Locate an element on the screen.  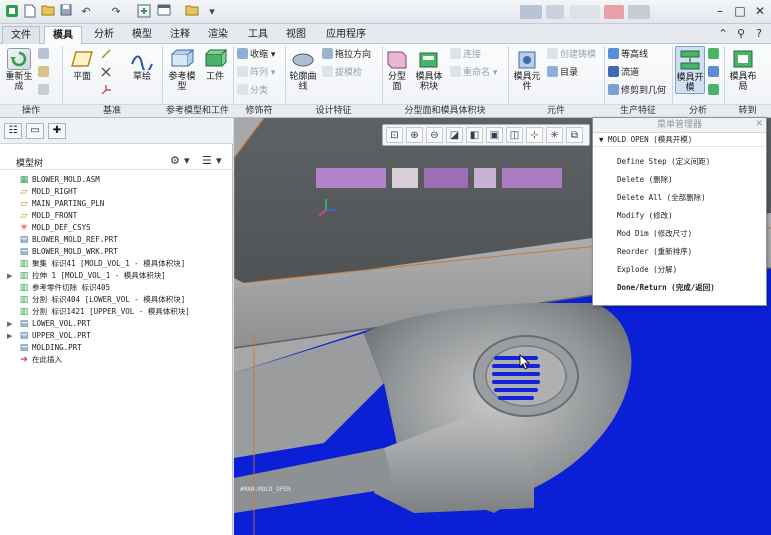
folder-dropdown-icon is located at coordinates (192, 12).